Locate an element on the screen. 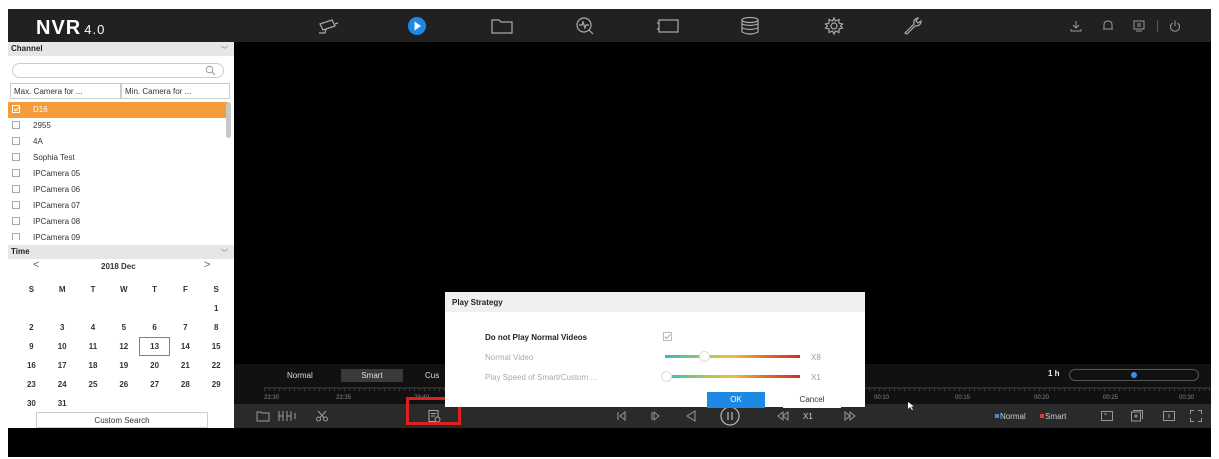  channel-item: IPCamera 05 is located at coordinates (118, 174).